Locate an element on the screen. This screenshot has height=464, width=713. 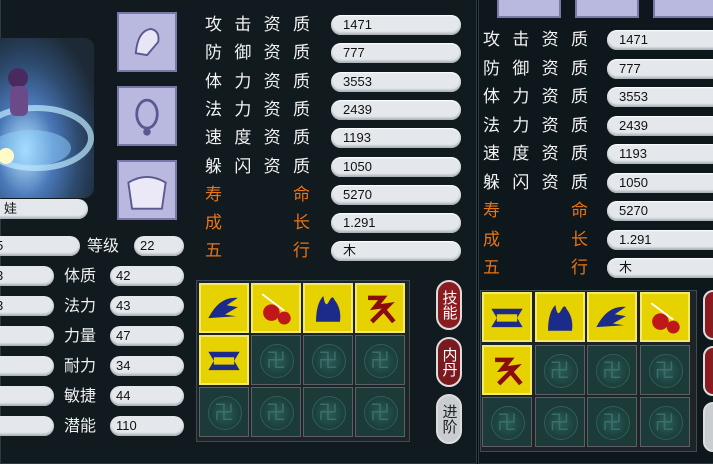
inner-core-tab-button: 内丹 is located at coordinates (449, 362).